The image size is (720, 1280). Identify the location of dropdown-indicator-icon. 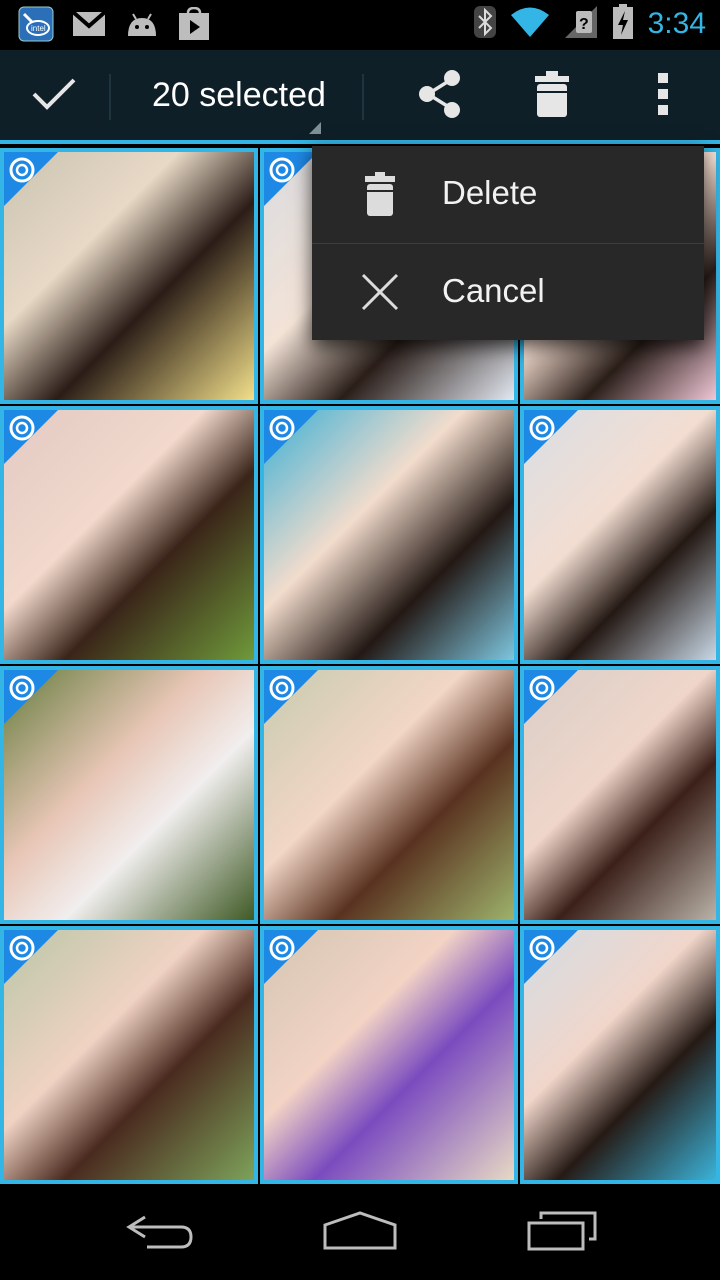
(315, 128).